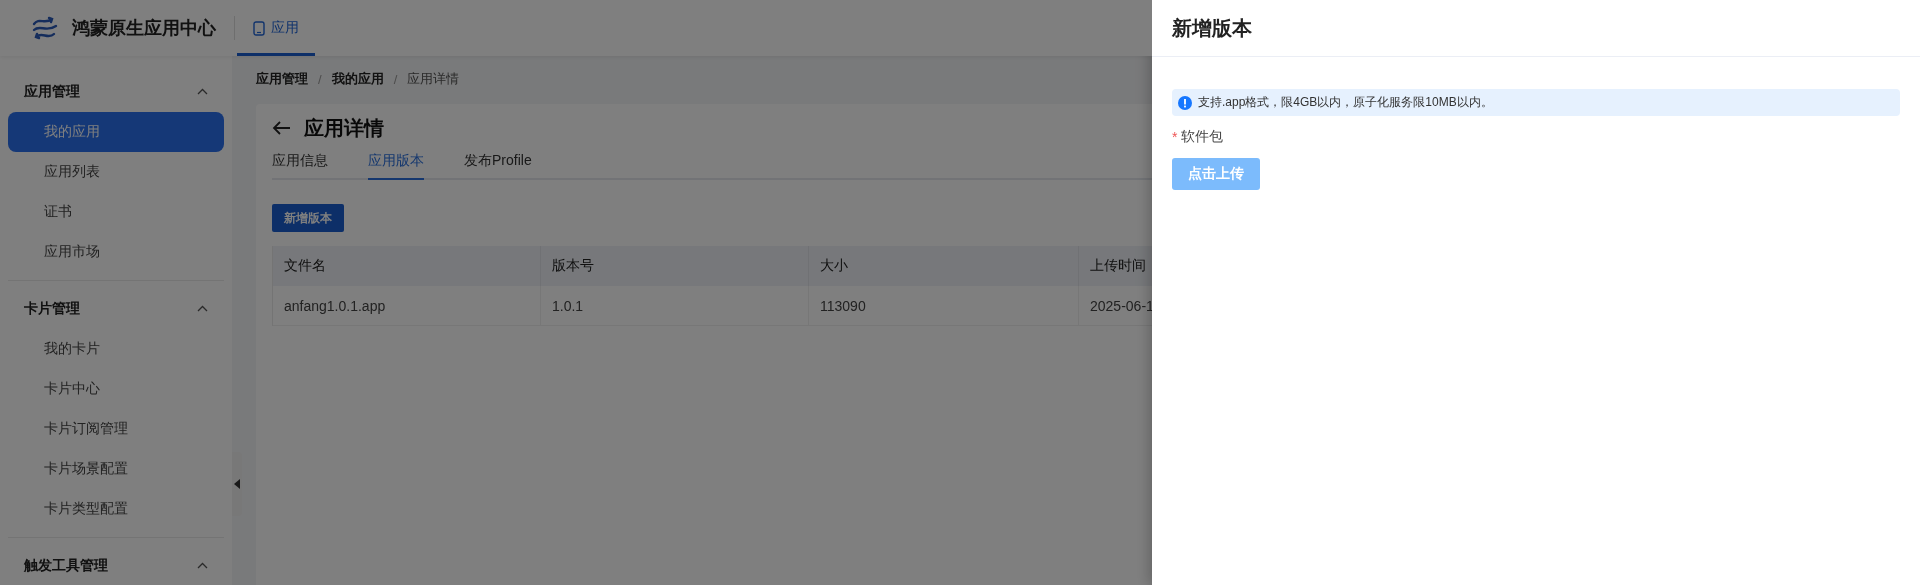 The height and width of the screenshot is (585, 1920). I want to click on phone-icon, so click(259, 28).